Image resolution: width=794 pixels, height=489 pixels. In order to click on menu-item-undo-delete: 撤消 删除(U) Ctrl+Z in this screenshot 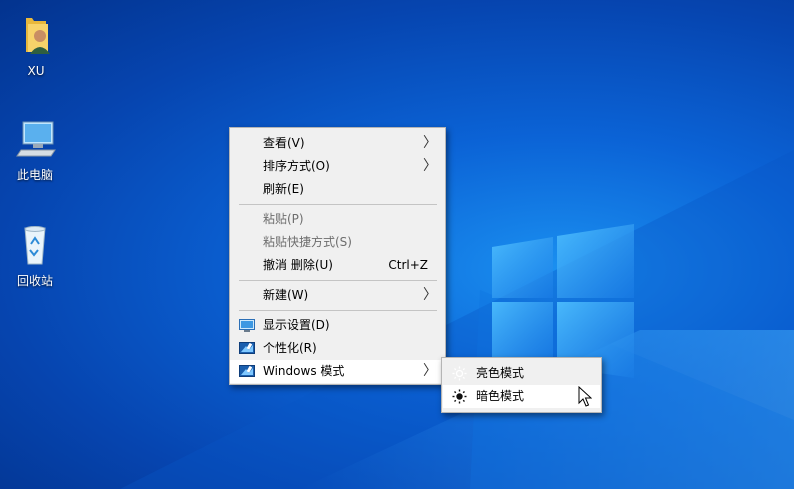, I will do `click(337, 265)`.